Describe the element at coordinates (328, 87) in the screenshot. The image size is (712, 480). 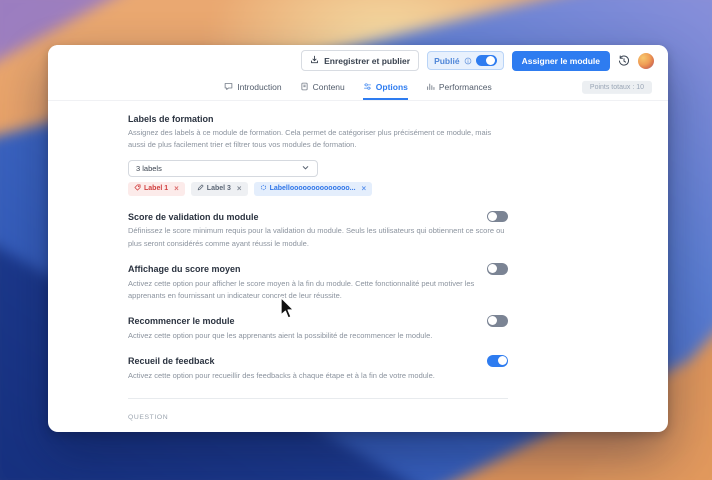
I see `tab-label: Contenu` at that location.